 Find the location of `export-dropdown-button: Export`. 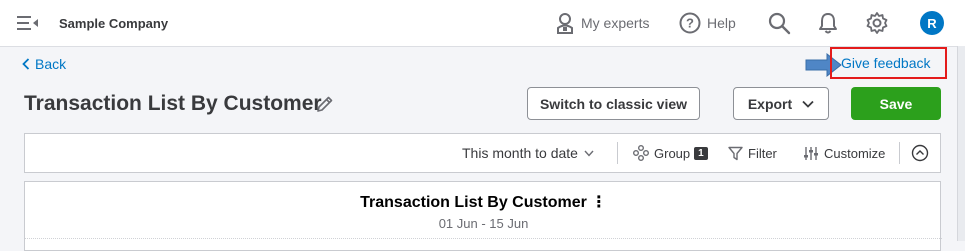

export-dropdown-button: Export is located at coordinates (781, 103).